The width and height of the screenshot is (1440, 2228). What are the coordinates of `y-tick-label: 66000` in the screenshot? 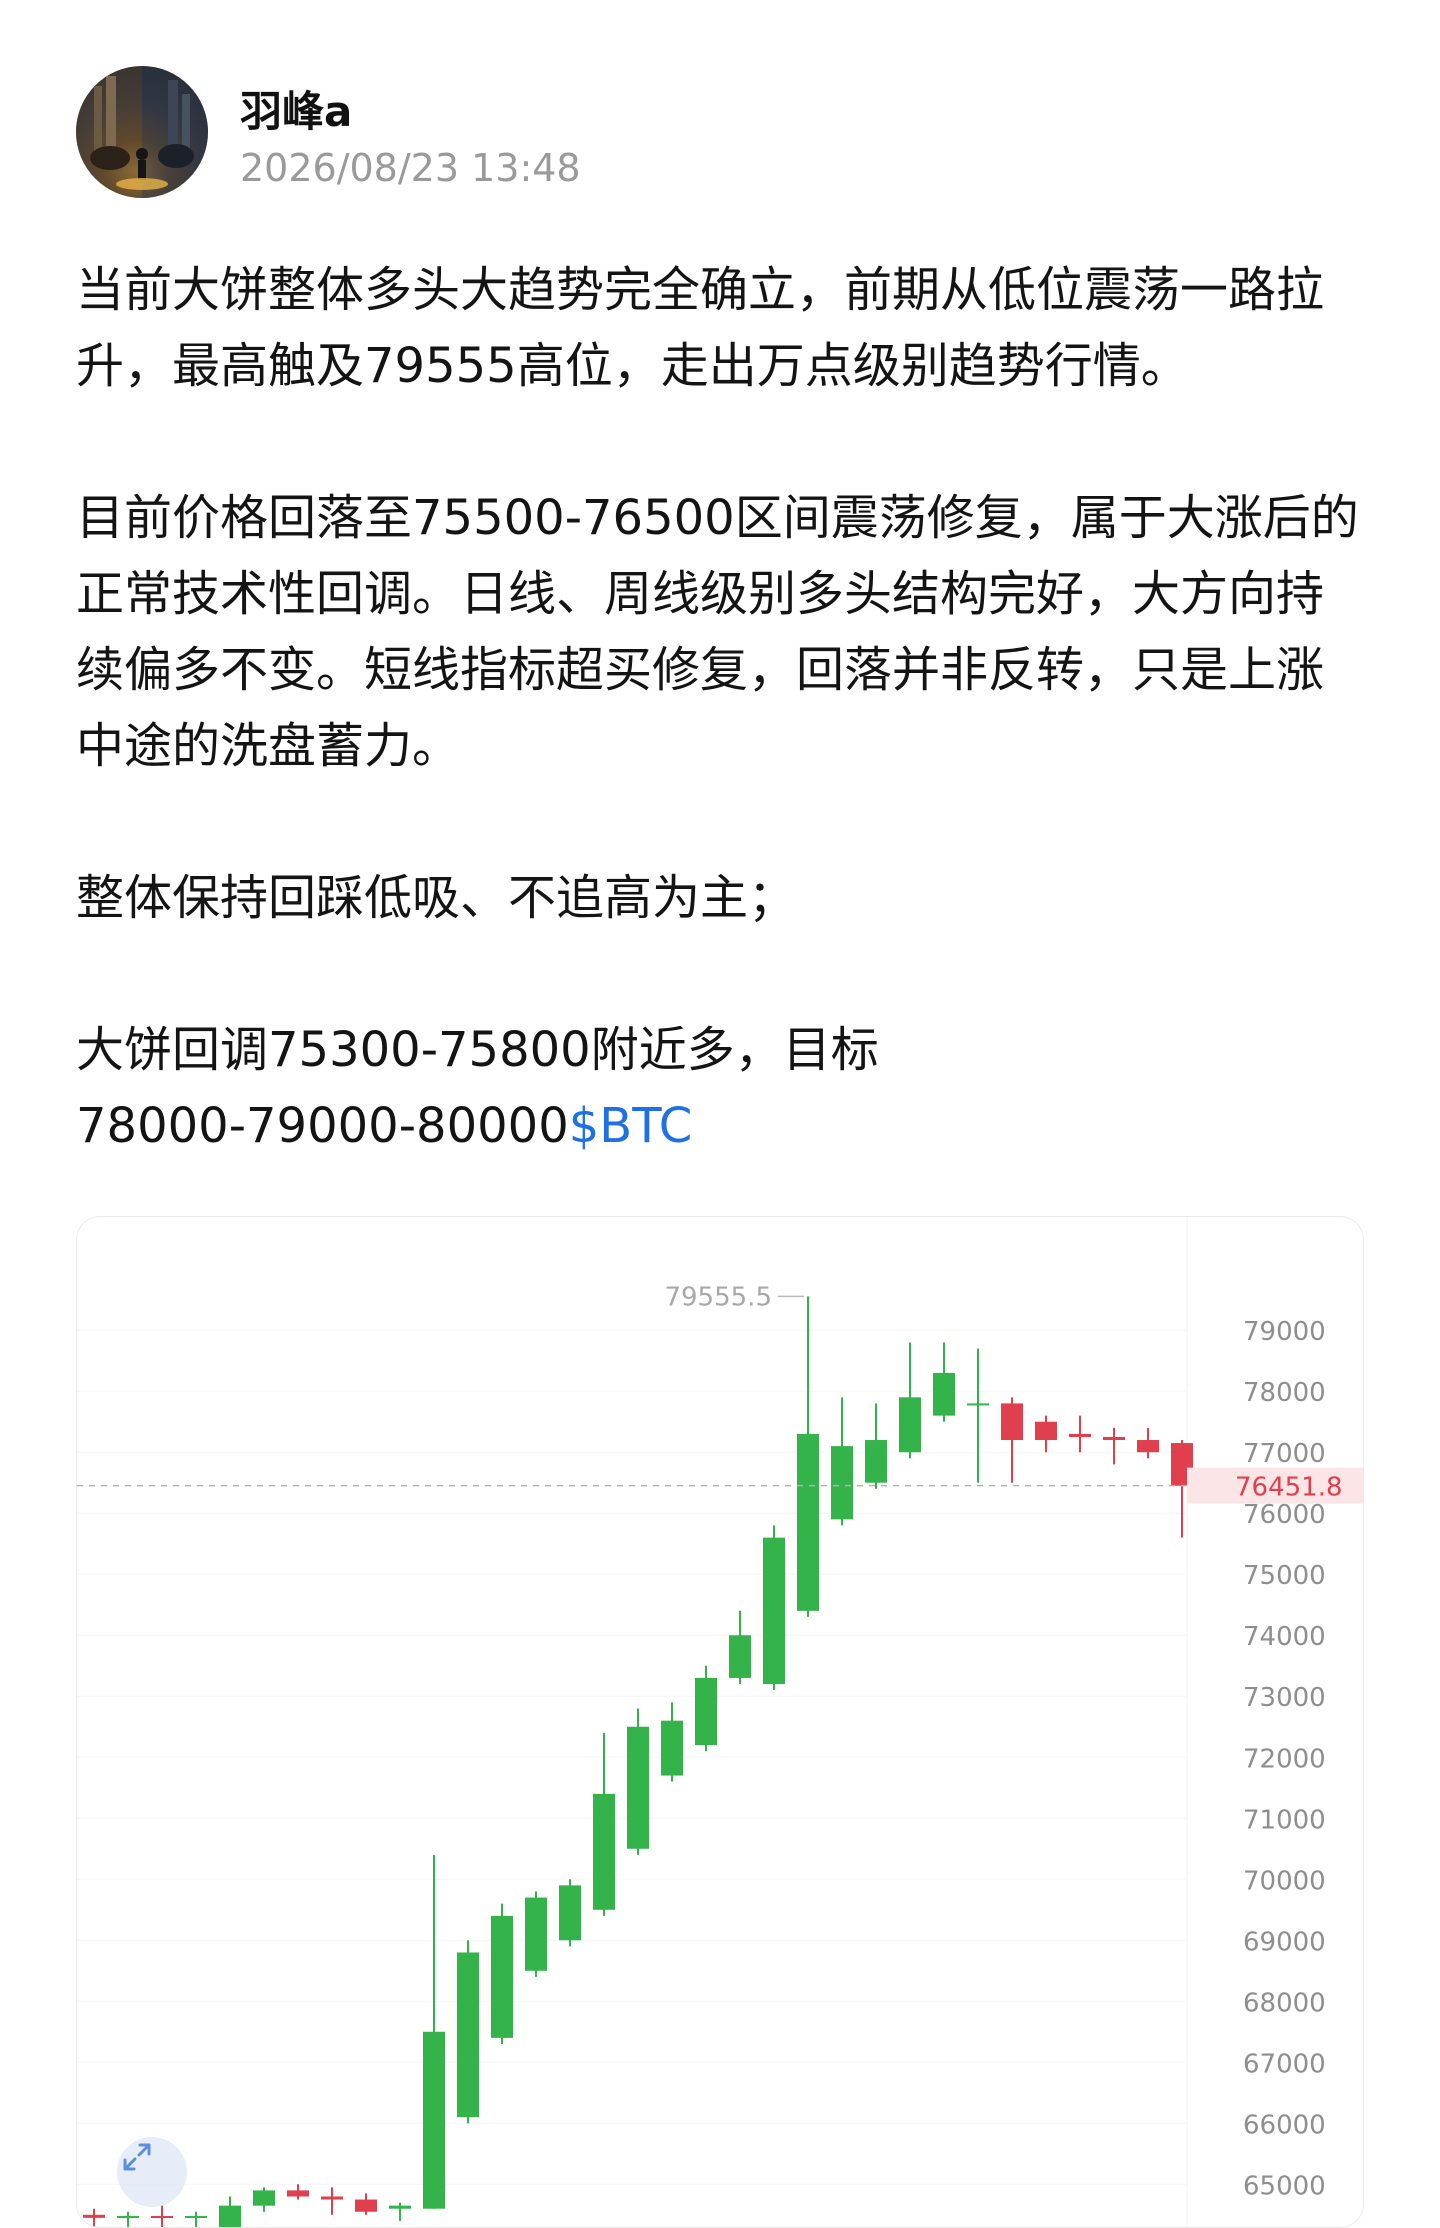 It's located at (1284, 2125).